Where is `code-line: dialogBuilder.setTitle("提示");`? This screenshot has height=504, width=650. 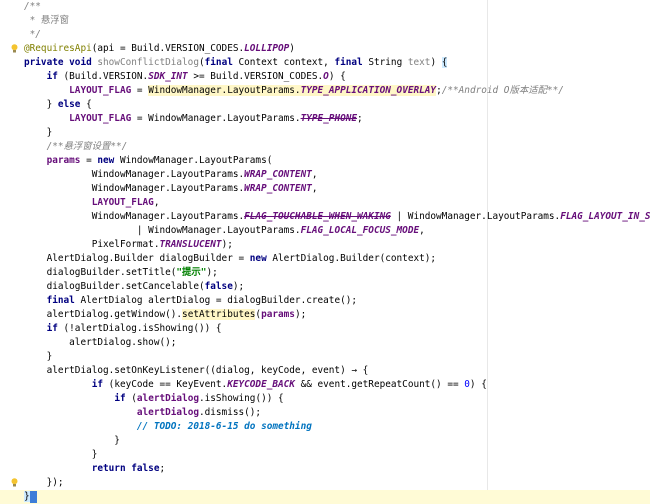 code-line: dialogBuilder.setTitle("提示"); is located at coordinates (325, 273).